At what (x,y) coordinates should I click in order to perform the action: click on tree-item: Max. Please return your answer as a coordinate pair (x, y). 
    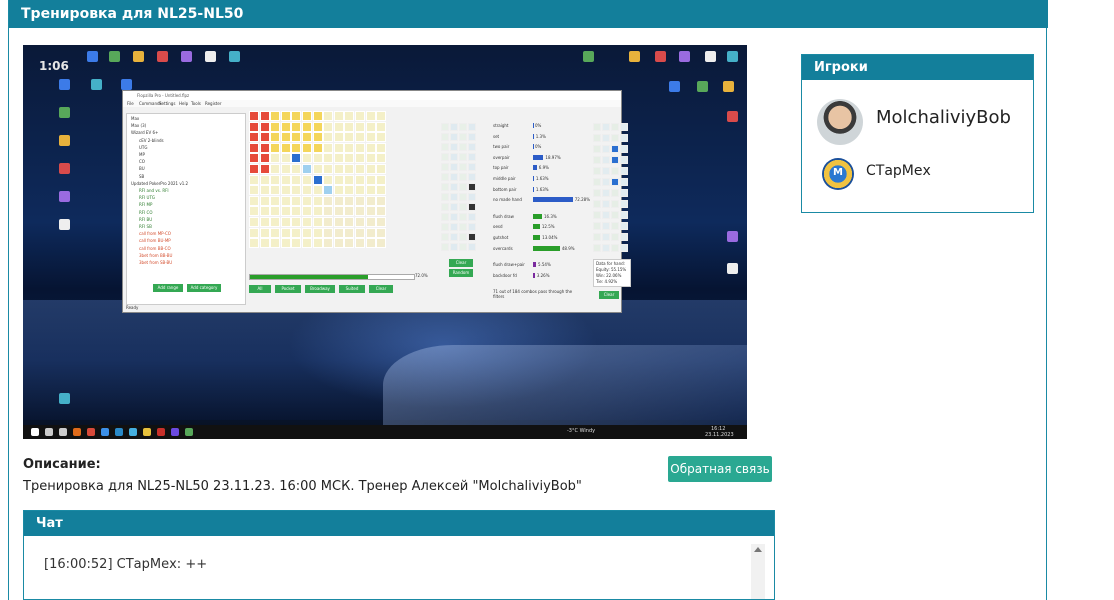
    Looking at the image, I should click on (135, 118).